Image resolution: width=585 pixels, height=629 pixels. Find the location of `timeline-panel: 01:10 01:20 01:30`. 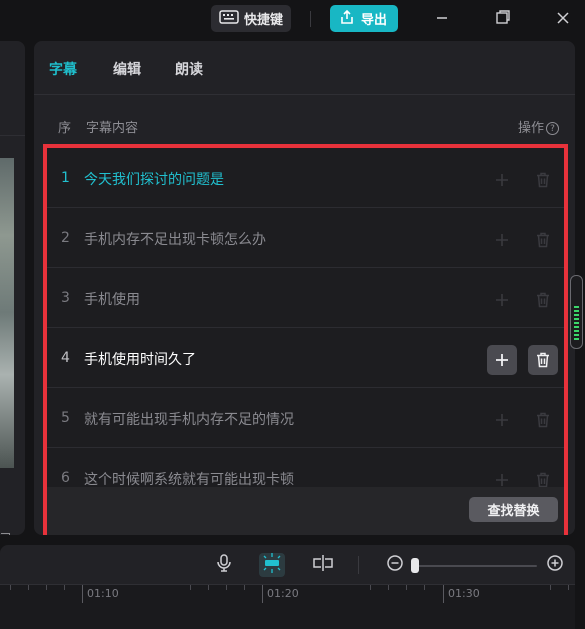

timeline-panel: 01:10 01:20 01:30 is located at coordinates (287, 587).